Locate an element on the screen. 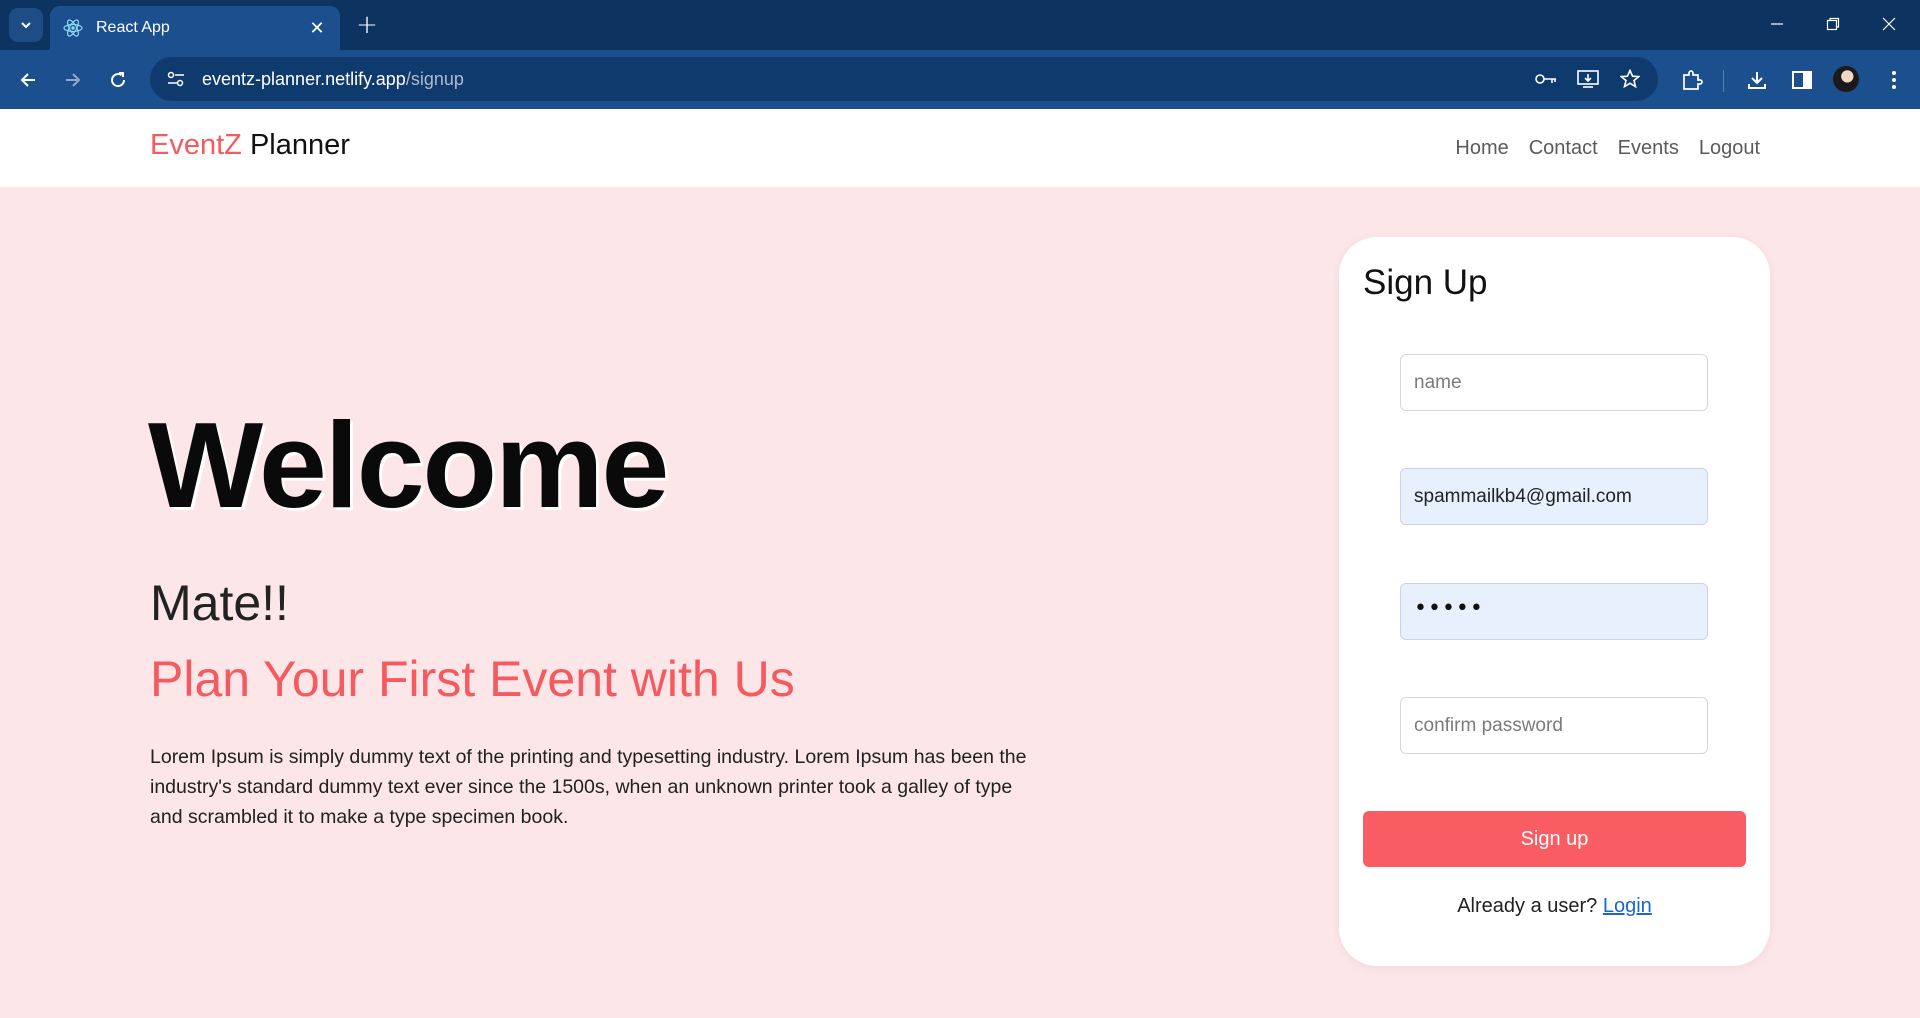 The width and height of the screenshot is (1920, 1018). close-icon: ✕ is located at coordinates (317, 28).